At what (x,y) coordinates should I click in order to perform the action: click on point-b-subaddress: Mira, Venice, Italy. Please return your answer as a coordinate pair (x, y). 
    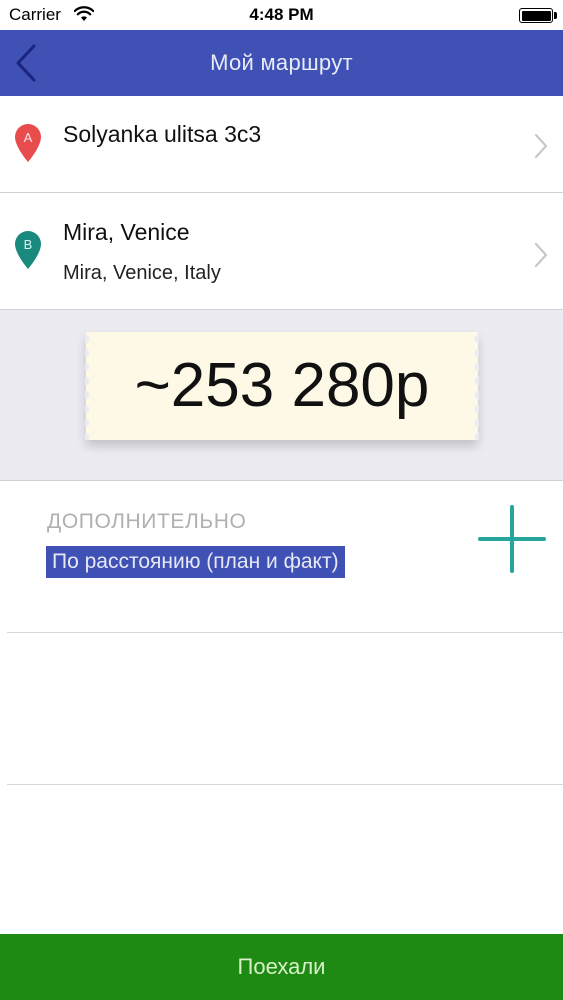
    Looking at the image, I should click on (142, 273).